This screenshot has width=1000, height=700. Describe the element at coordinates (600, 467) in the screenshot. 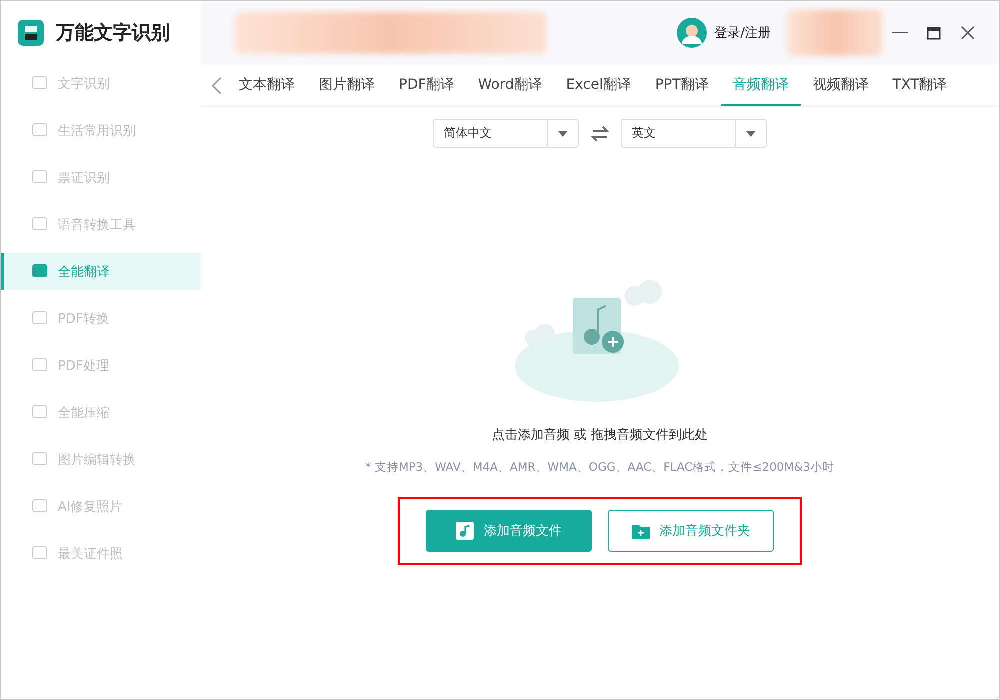

I see `supported-formats-note: * 支持MP3、WAV、M4A、AMR、WMA、OGG、AAC、FLAC格式，文件≤200M&3小时` at that location.